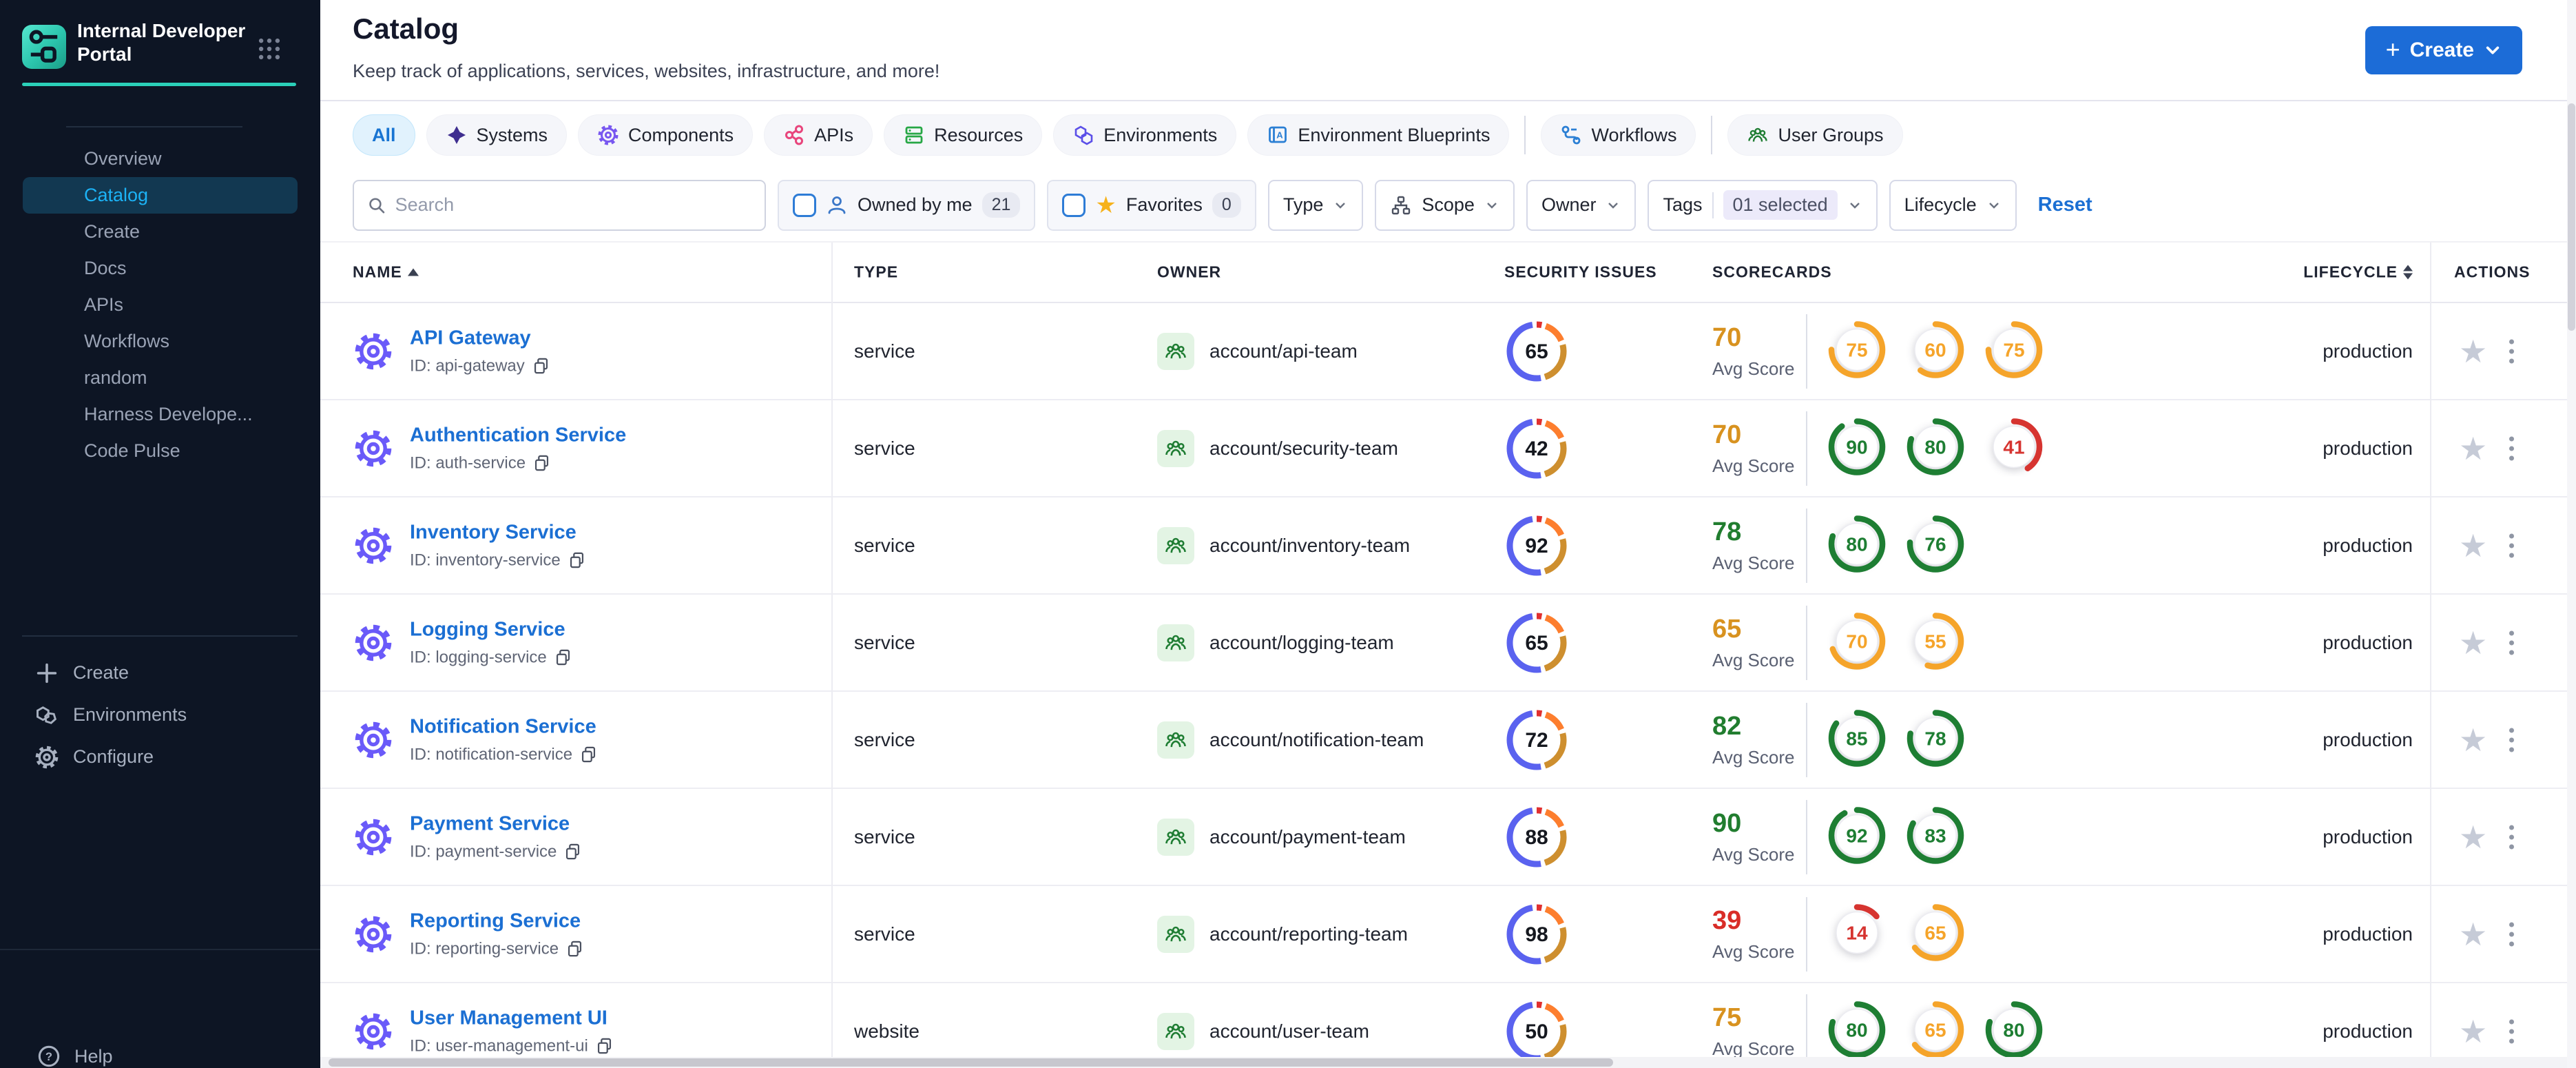 This screenshot has height=1068, width=2576. I want to click on vertical-scrollbar-thumb, so click(2571, 217).